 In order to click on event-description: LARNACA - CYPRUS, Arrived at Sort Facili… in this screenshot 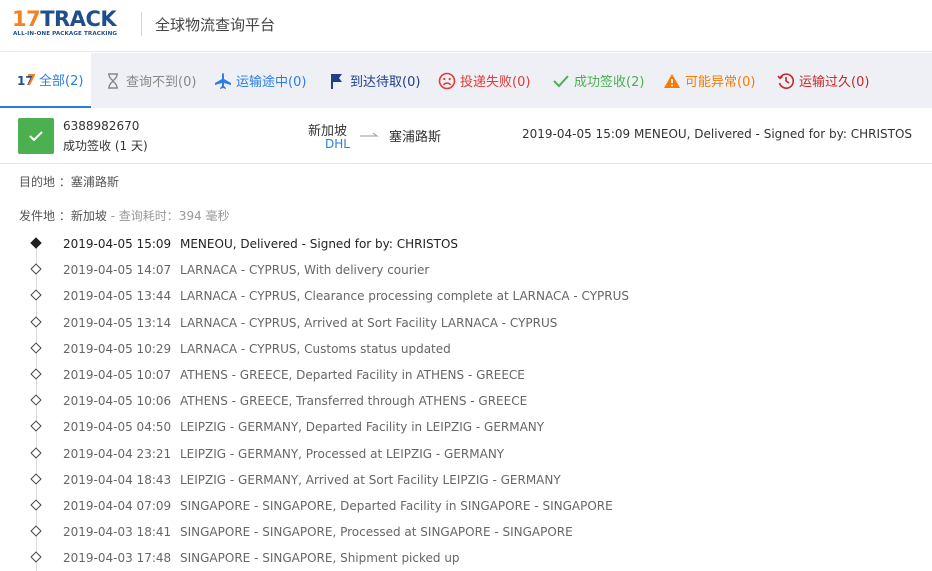, I will do `click(369, 322)`.